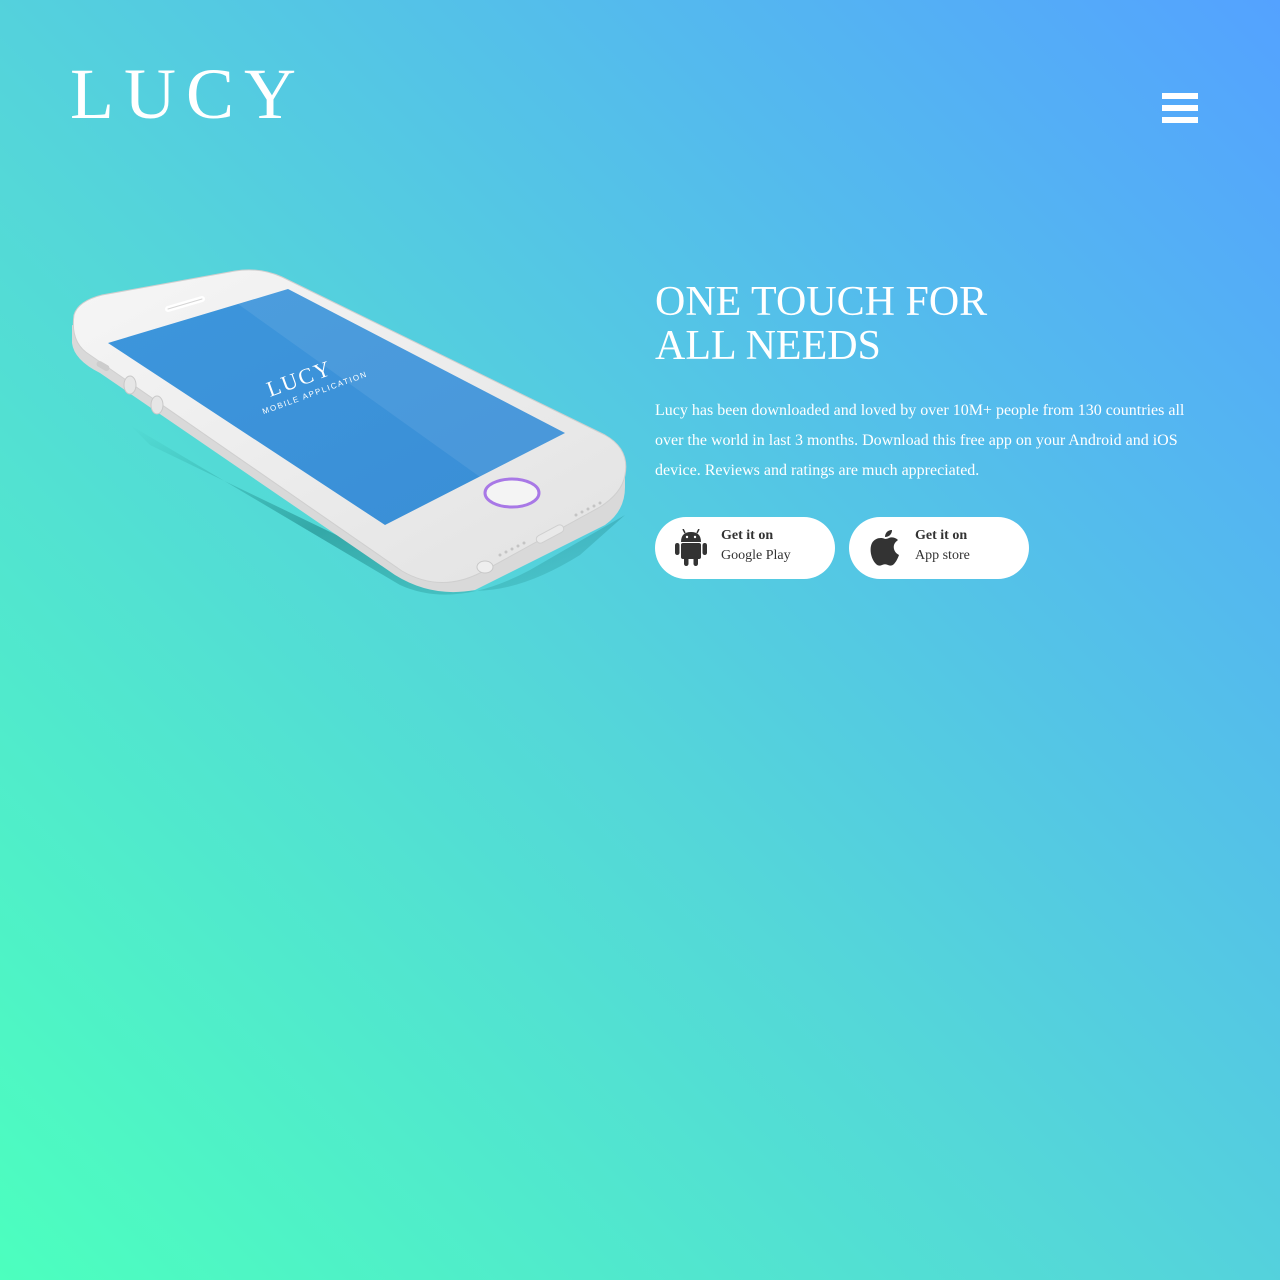  I want to click on home-button, so click(512, 493).